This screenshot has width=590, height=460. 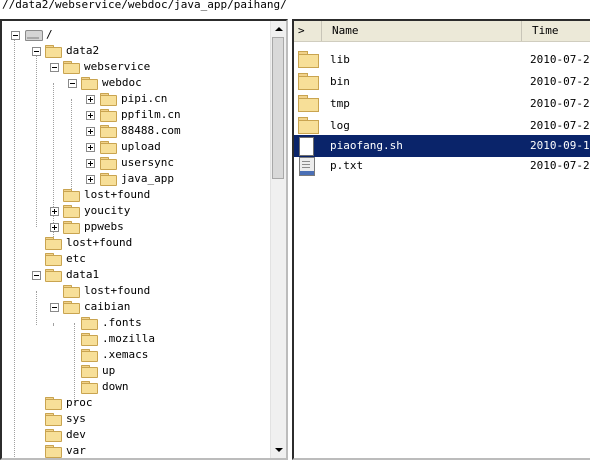 I want to click on column-header-name: Name, so click(x=422, y=31).